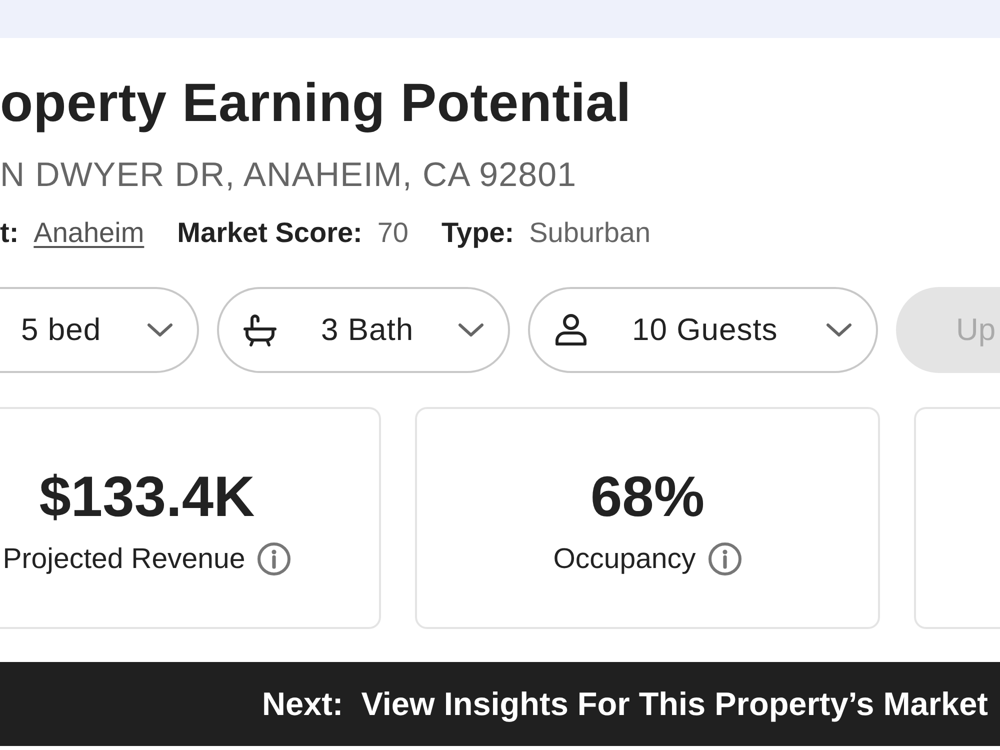 The image size is (1000, 750). What do you see at coordinates (260, 330) in the screenshot?
I see `bathtub-icon` at bounding box center [260, 330].